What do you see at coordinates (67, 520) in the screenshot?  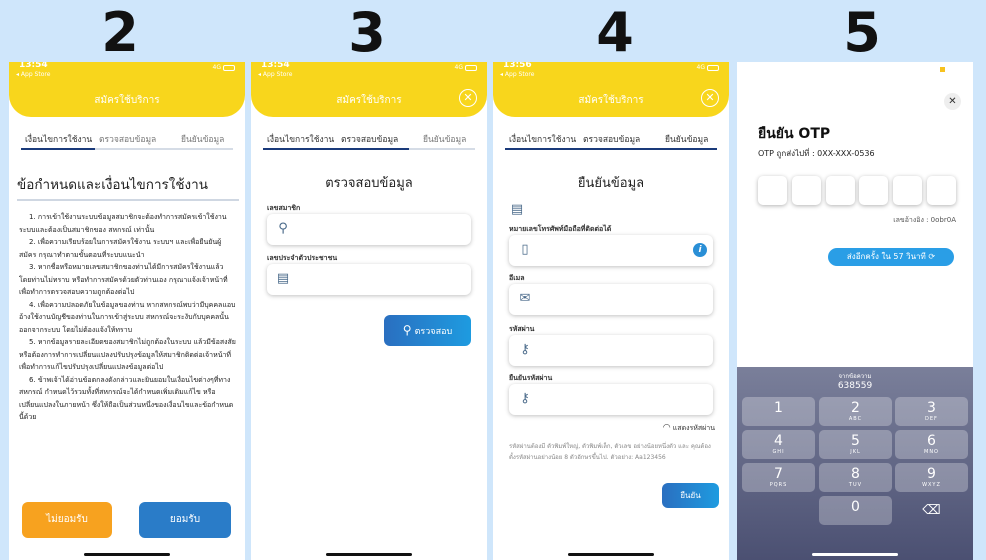 I see `decline-button: ไม่ยอมรับ` at bounding box center [67, 520].